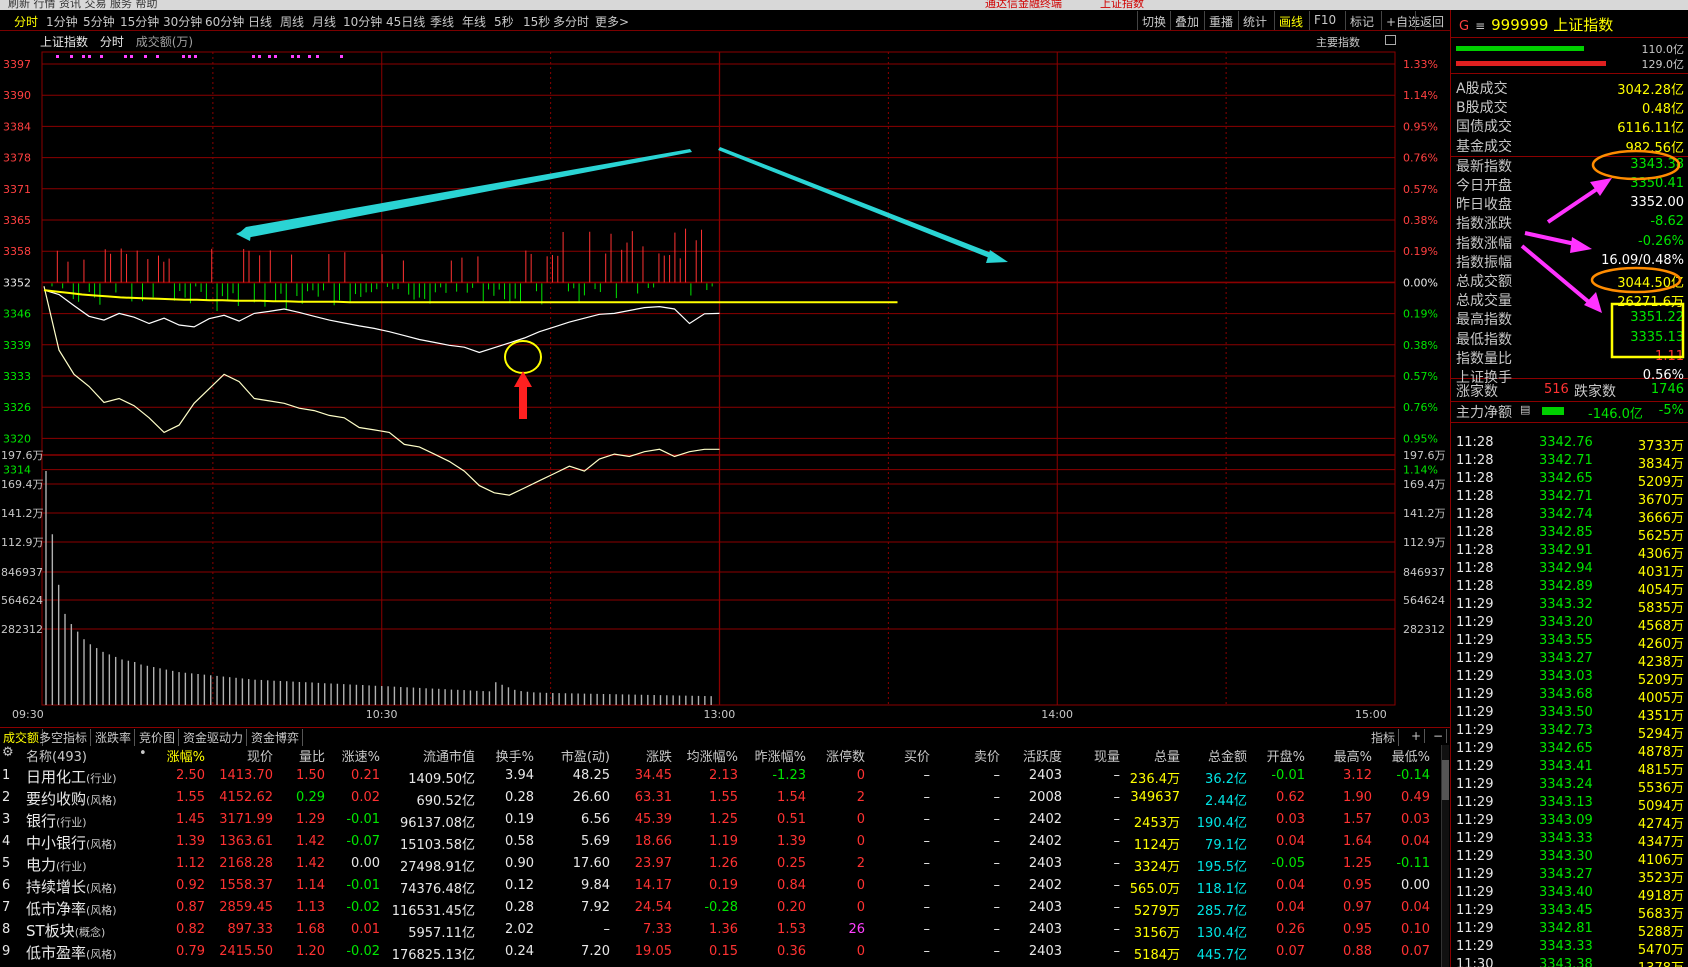 The width and height of the screenshot is (1688, 967). I want to click on table-column-header: 总量, so click(1167, 755).